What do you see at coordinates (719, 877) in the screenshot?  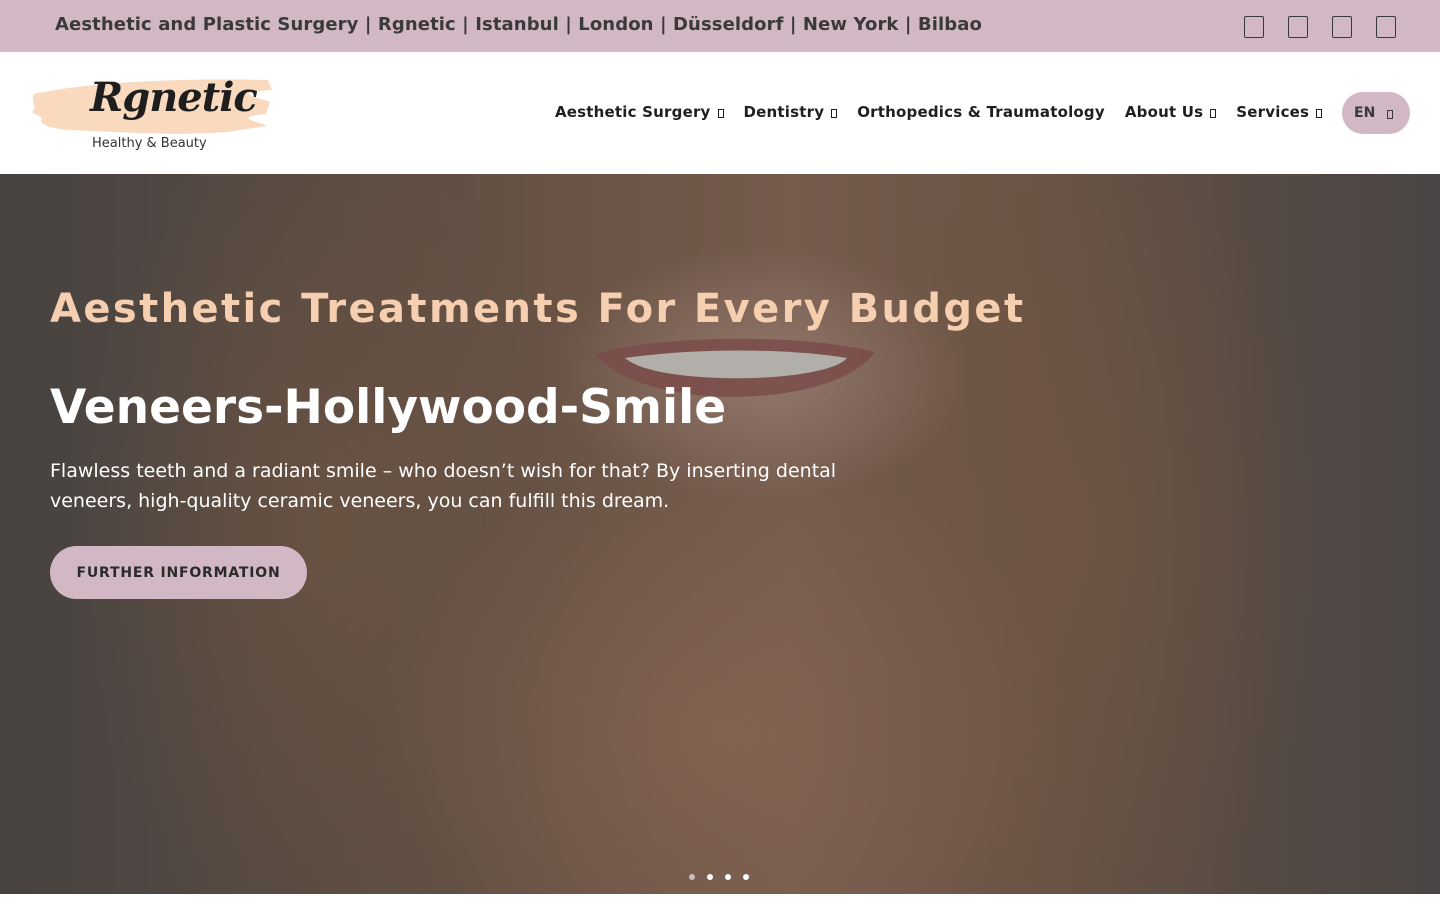 I see `slider-dots` at bounding box center [719, 877].